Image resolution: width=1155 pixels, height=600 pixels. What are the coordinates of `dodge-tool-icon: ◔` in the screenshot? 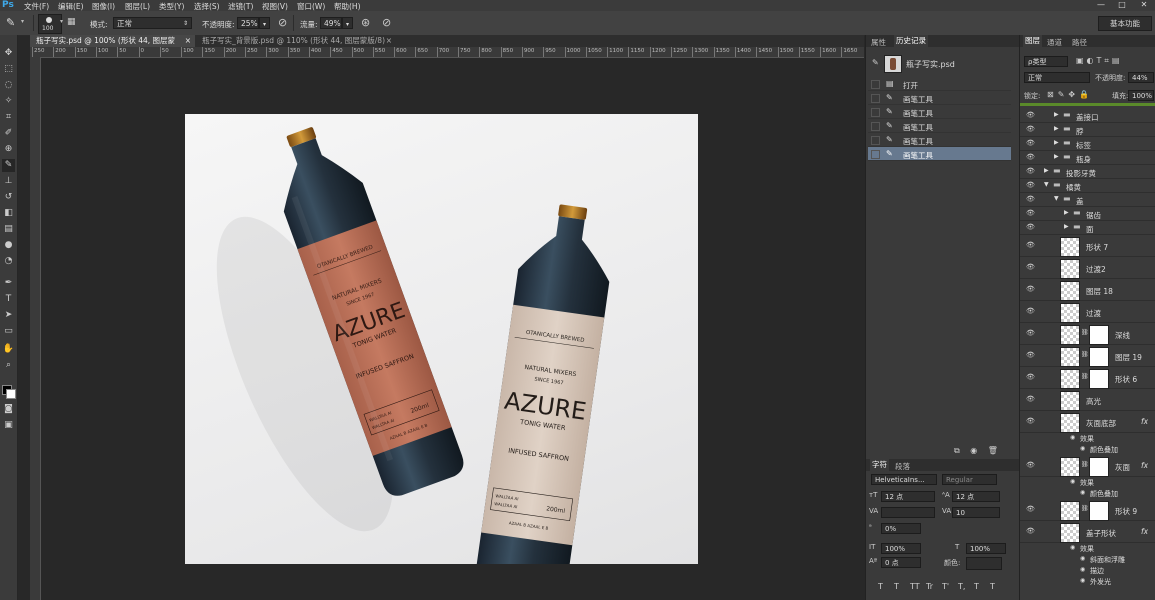 It's located at (8, 261).